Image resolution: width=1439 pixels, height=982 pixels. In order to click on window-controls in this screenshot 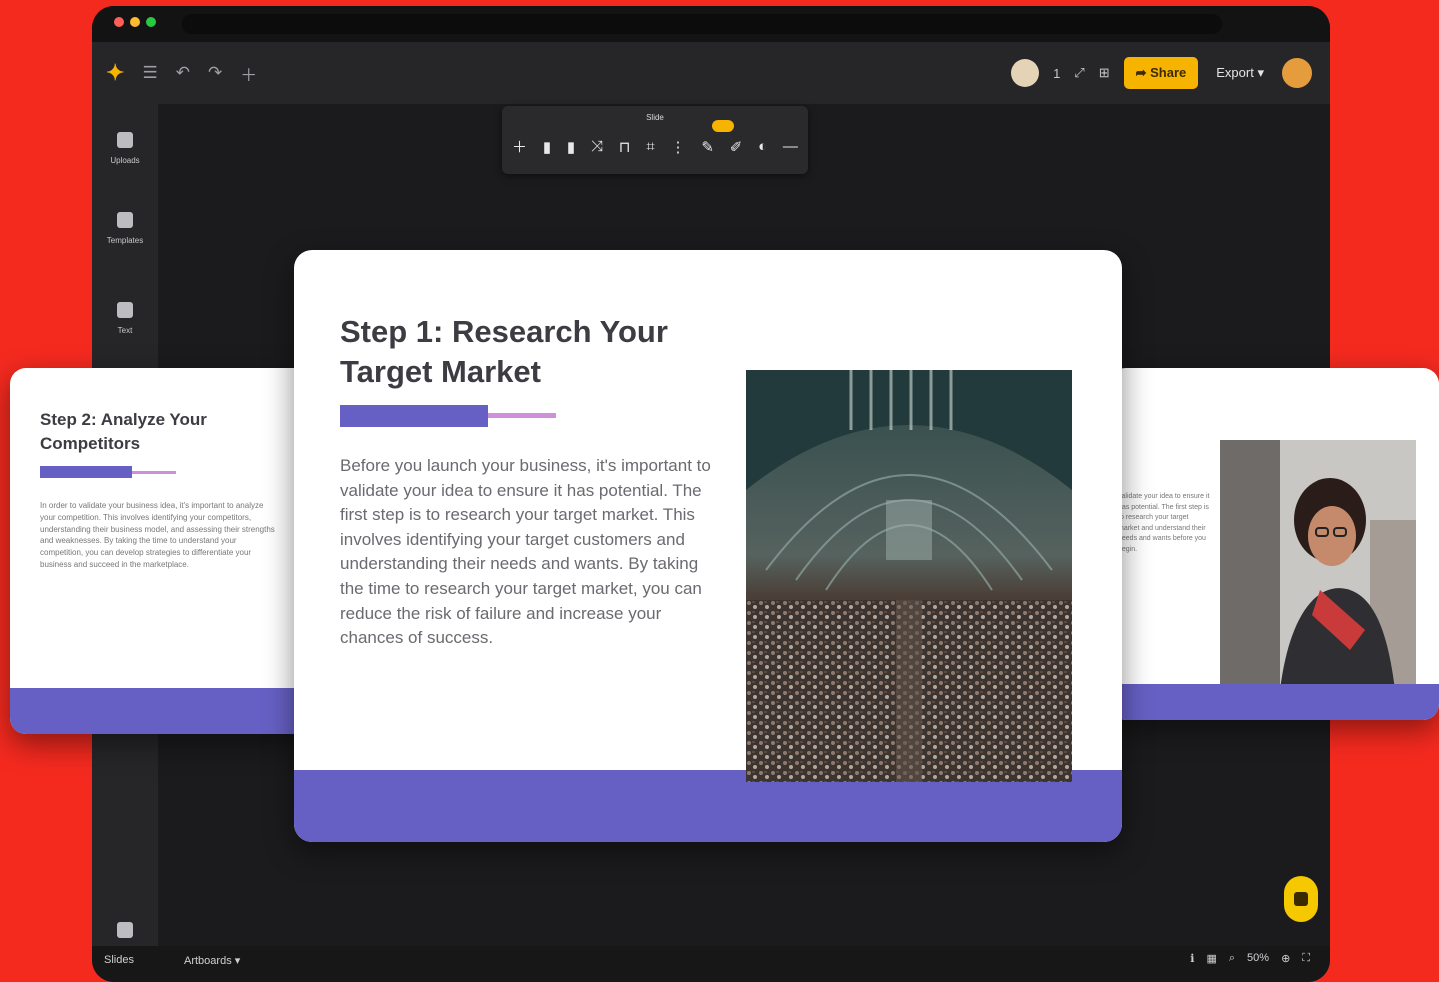, I will do `click(135, 22)`.